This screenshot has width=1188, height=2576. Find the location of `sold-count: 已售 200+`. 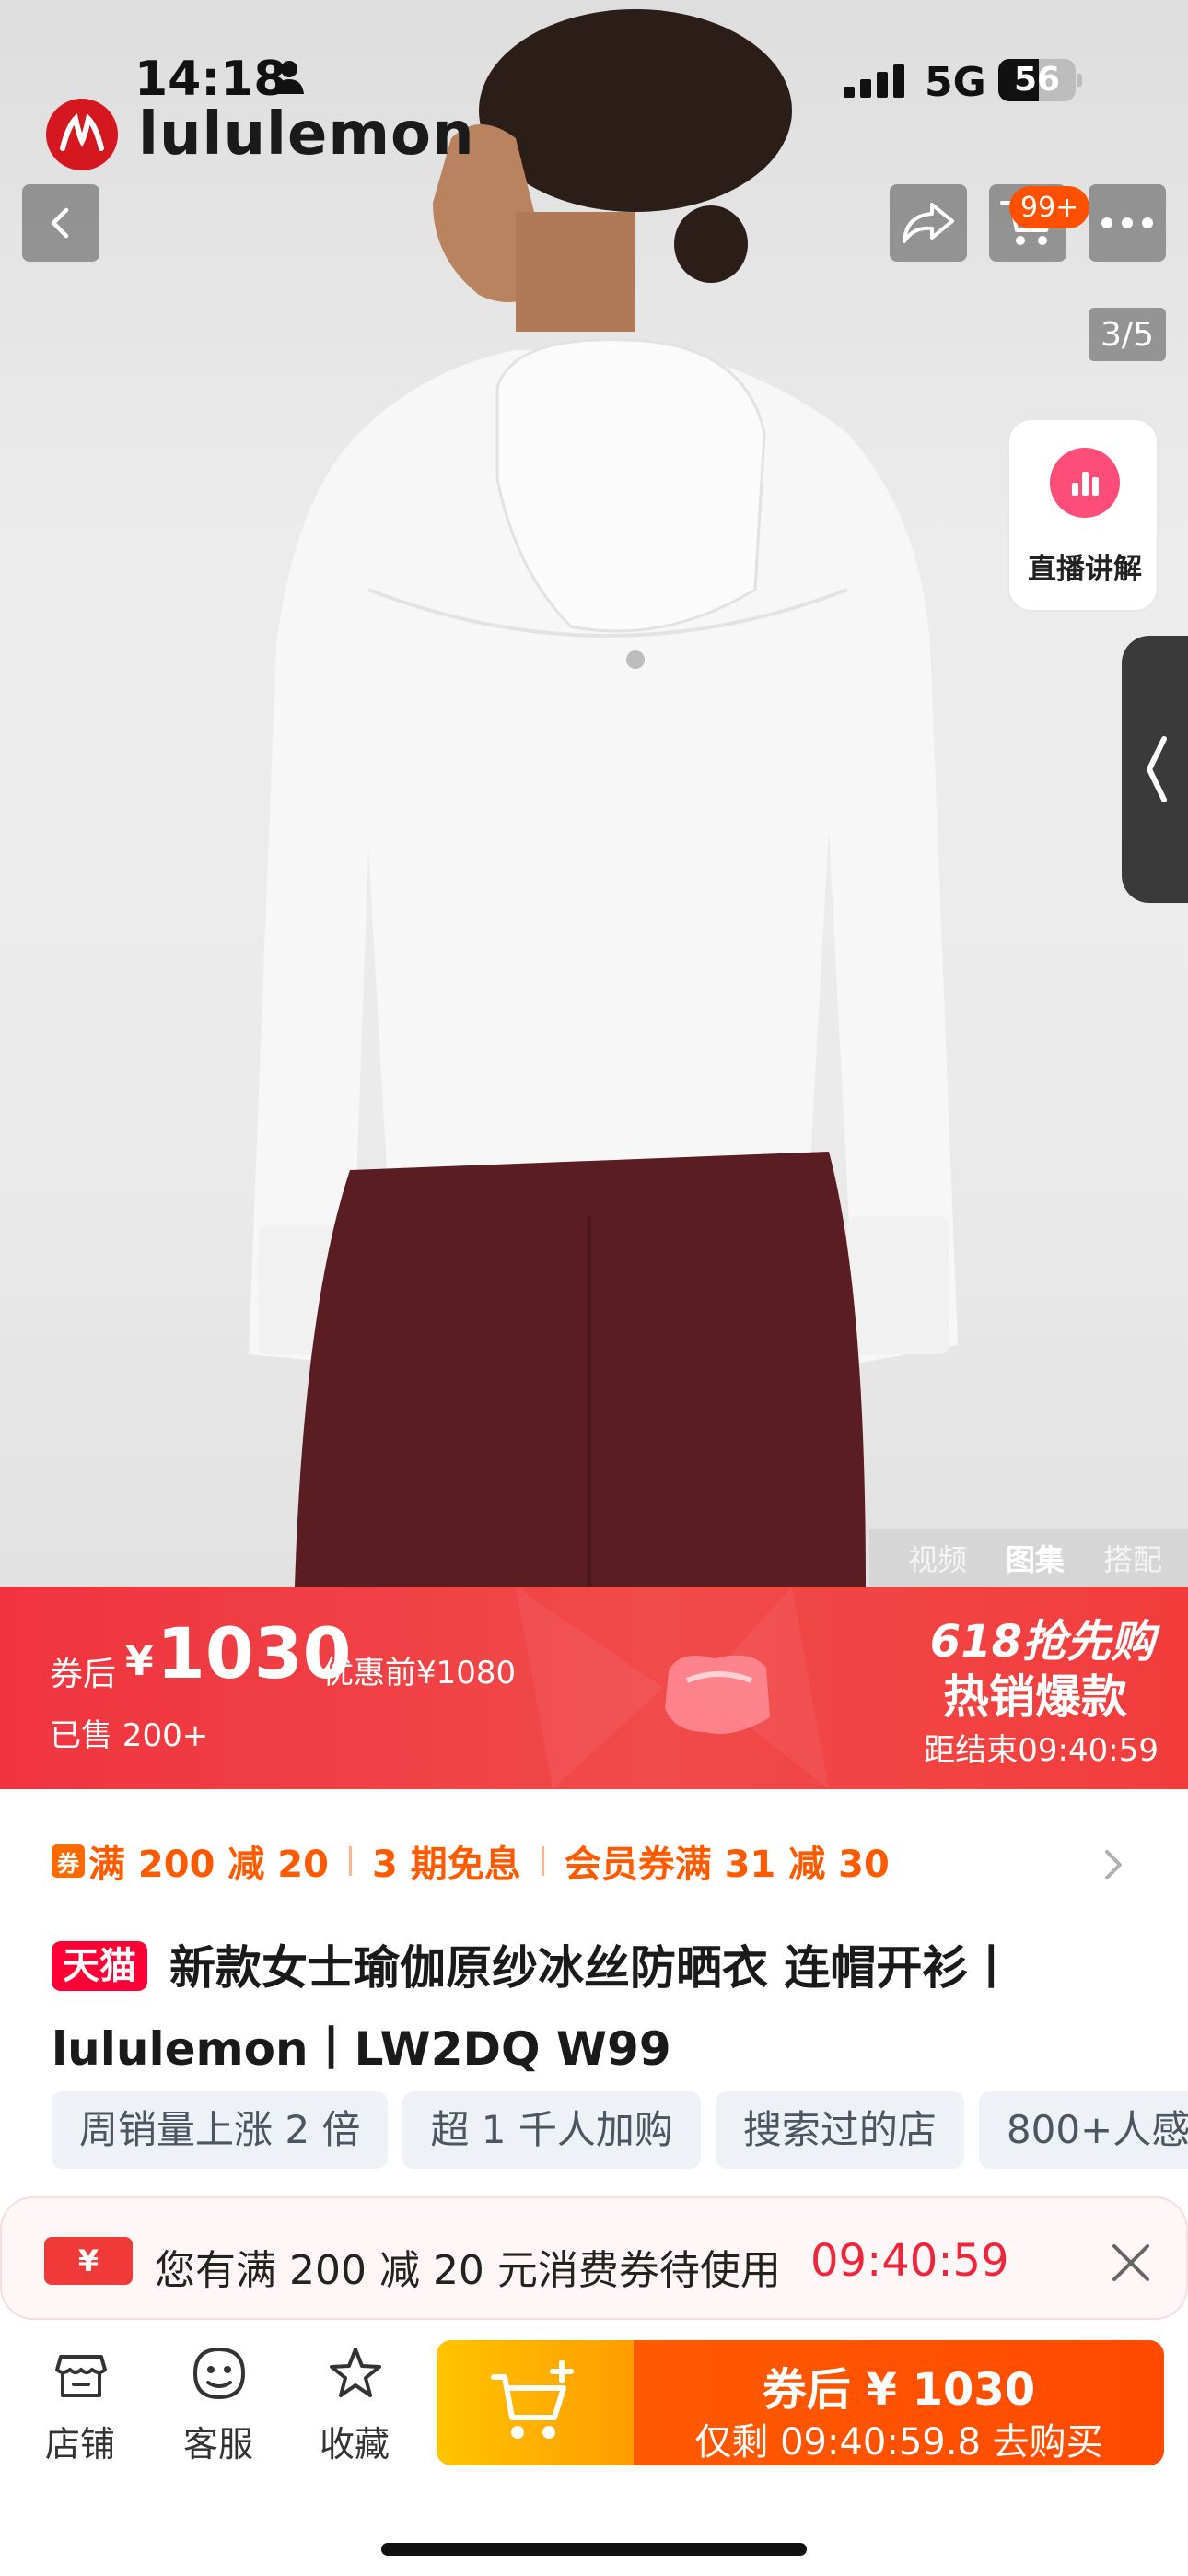

sold-count: 已售 200+ is located at coordinates (129, 1735).